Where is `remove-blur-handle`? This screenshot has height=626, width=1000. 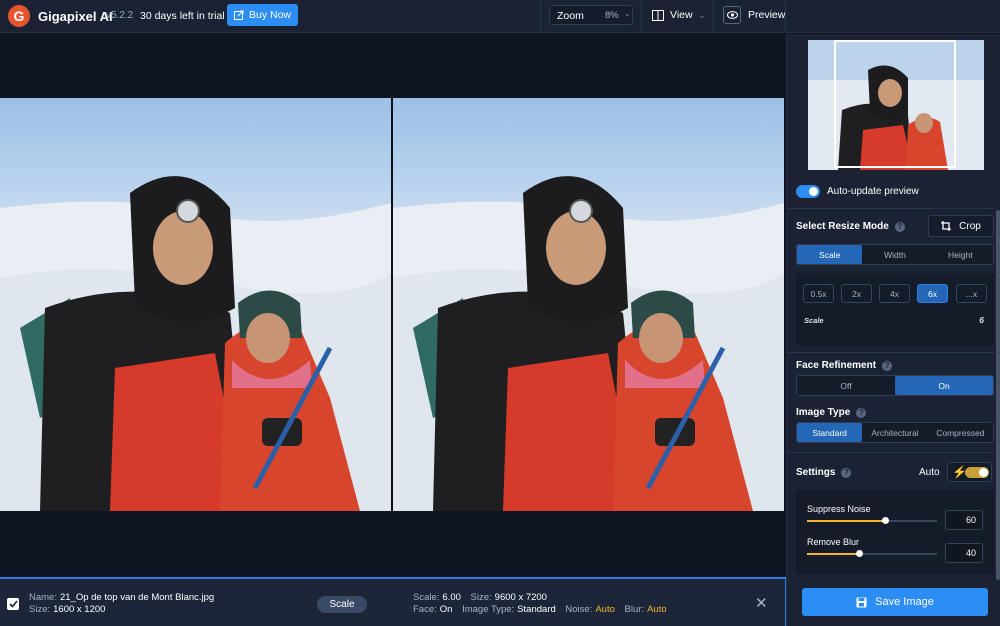
remove-blur-handle is located at coordinates (859, 553).